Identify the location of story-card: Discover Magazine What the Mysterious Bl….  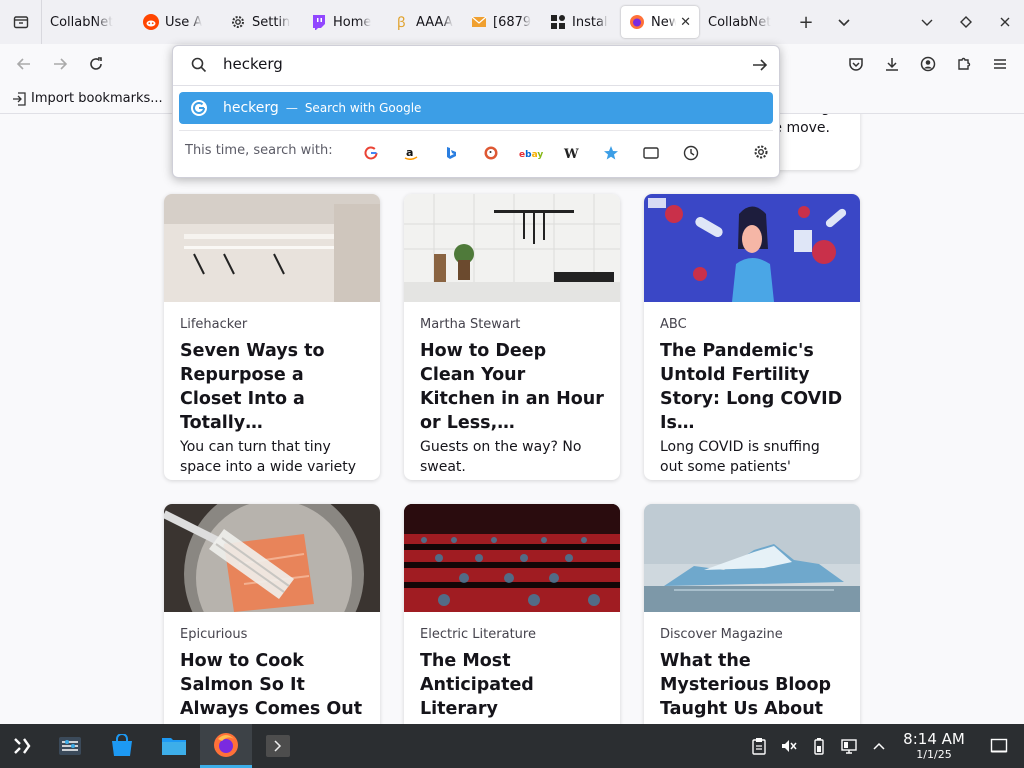
(752, 614).